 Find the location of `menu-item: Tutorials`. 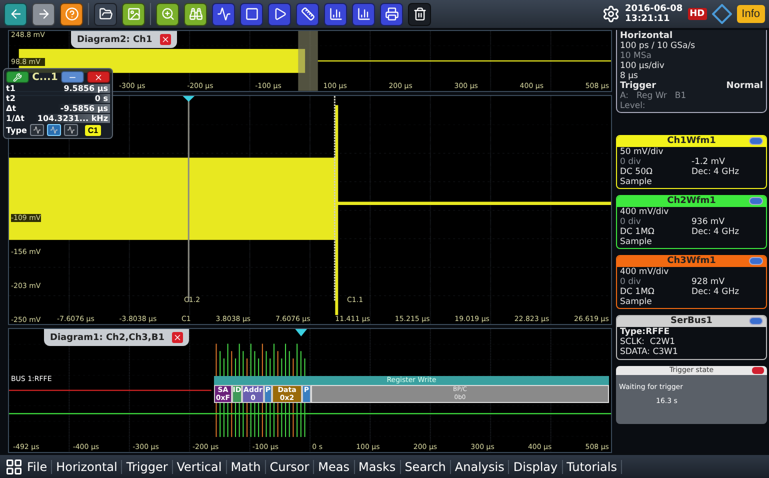

menu-item: Tutorials is located at coordinates (592, 467).